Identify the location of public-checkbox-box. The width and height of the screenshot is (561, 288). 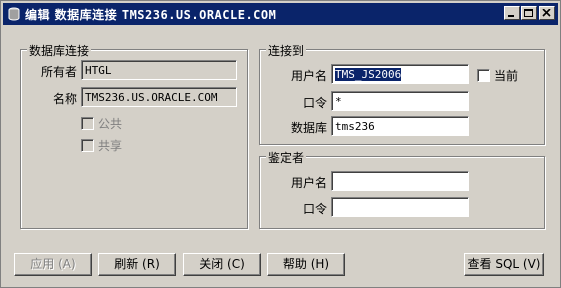
(87, 123).